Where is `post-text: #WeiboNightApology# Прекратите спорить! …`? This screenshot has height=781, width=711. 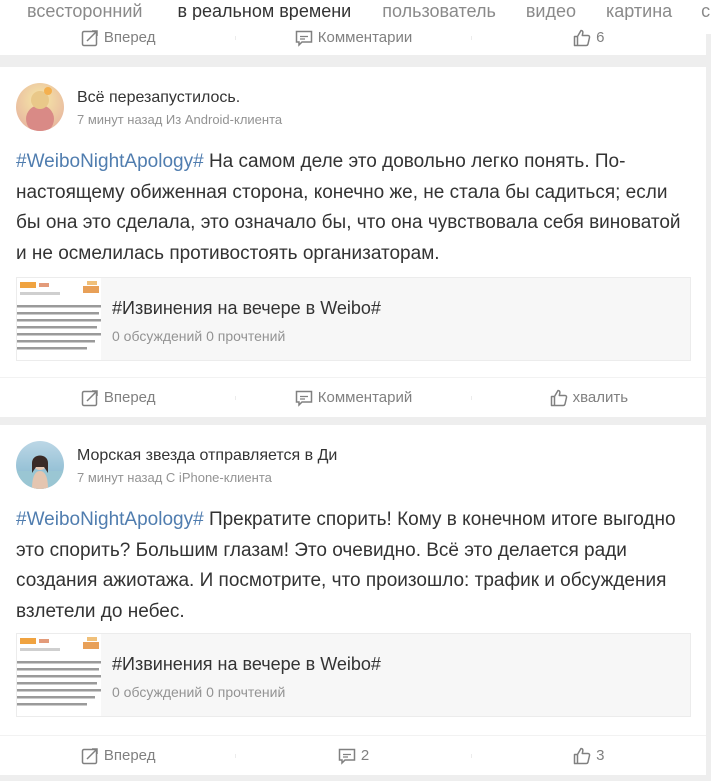 post-text: #WeiboNightApology# Прекратите спорить! … is located at coordinates (346, 565).